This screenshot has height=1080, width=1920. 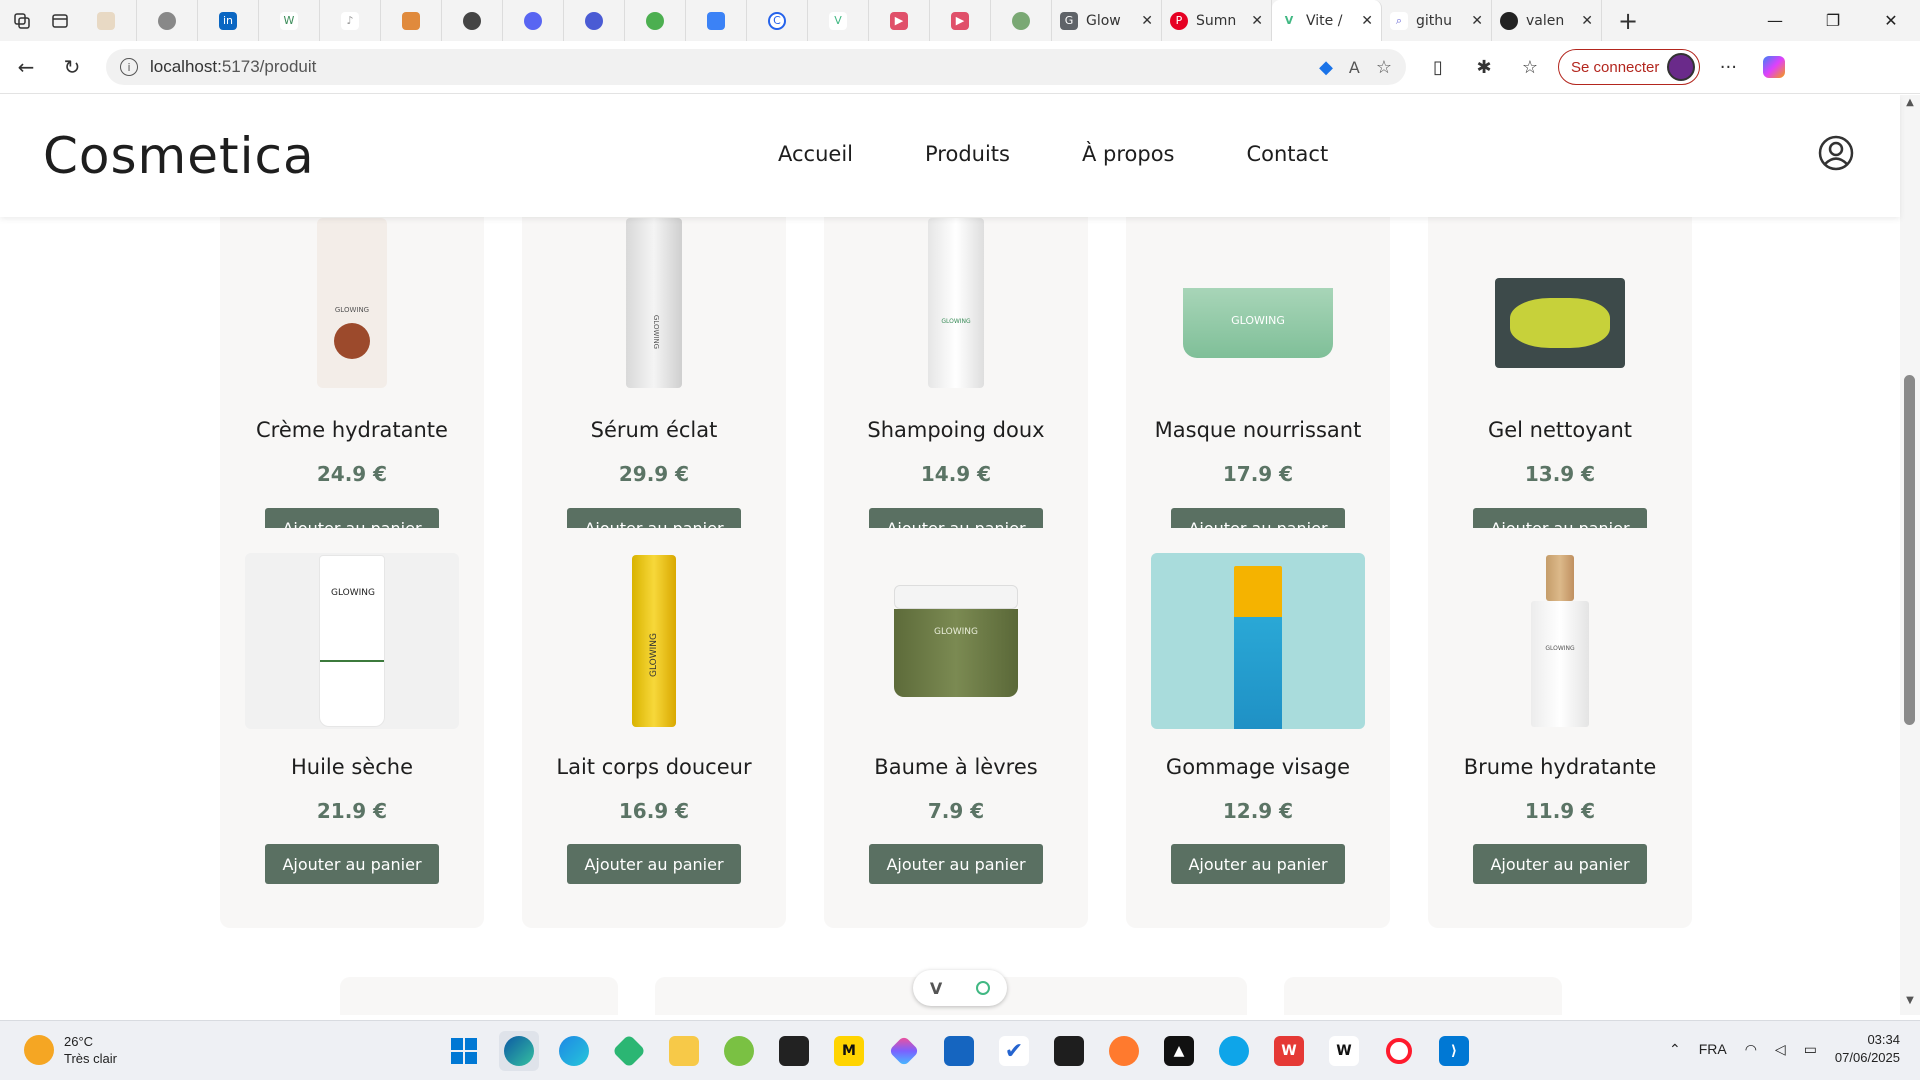 I want to click on app-icon: M, so click(x=849, y=1051).